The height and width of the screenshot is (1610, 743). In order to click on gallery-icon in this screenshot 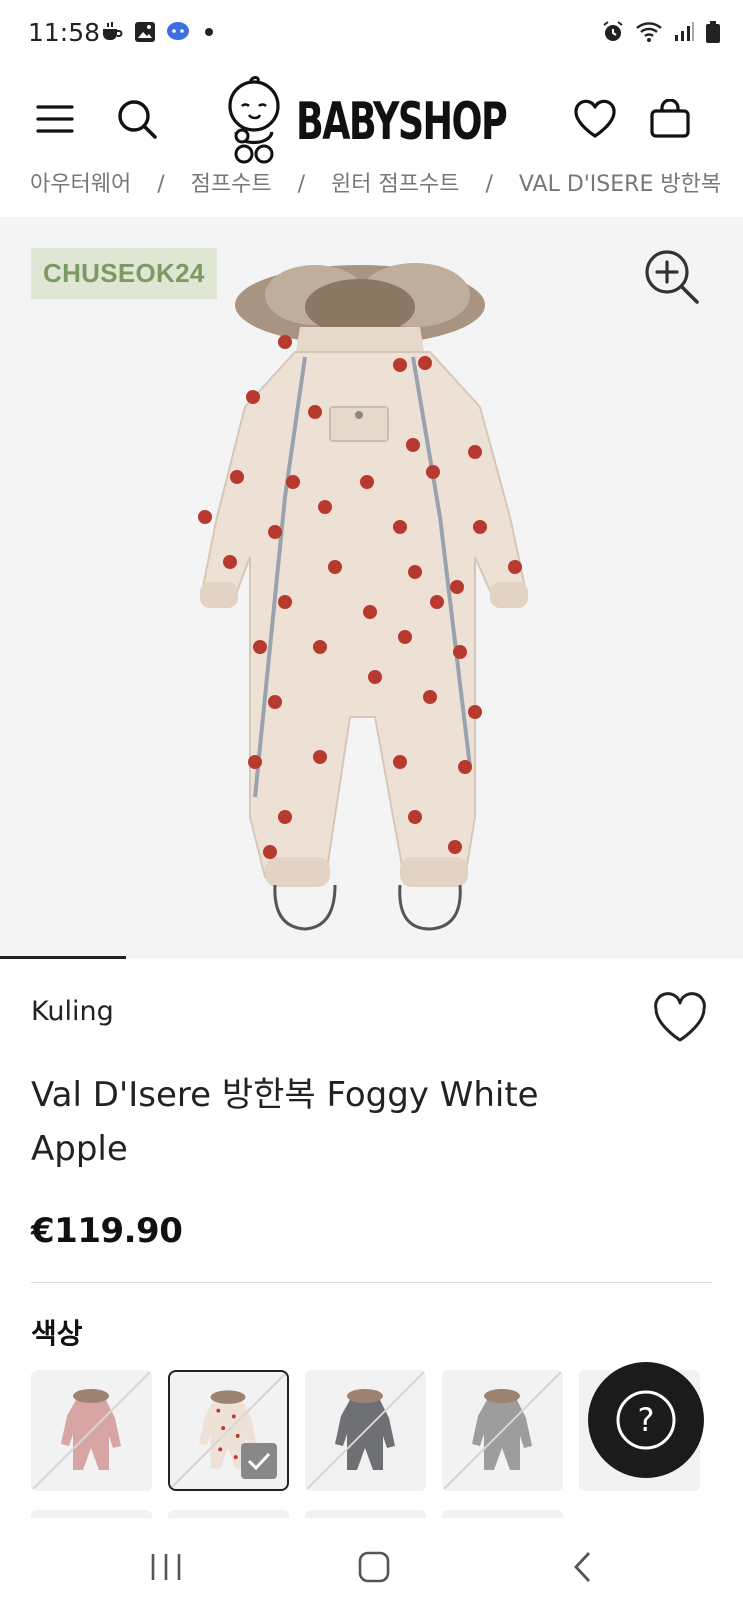, I will do `click(145, 32)`.